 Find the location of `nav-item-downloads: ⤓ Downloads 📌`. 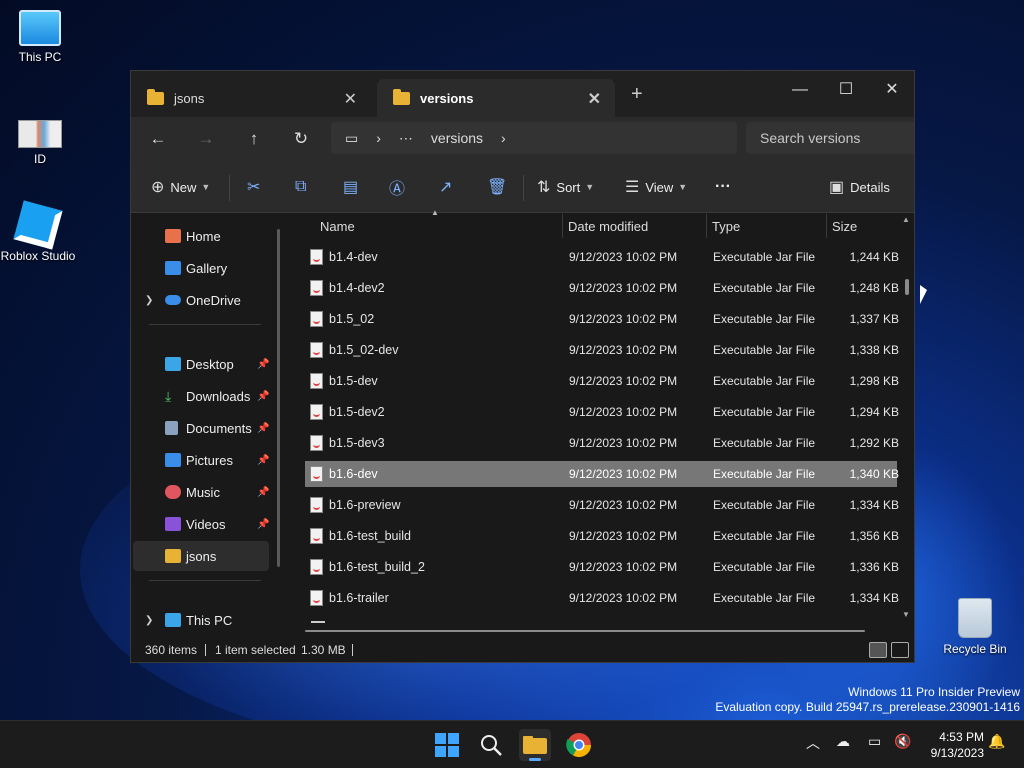

nav-item-downloads: ⤓ Downloads 📌 is located at coordinates (201, 396).